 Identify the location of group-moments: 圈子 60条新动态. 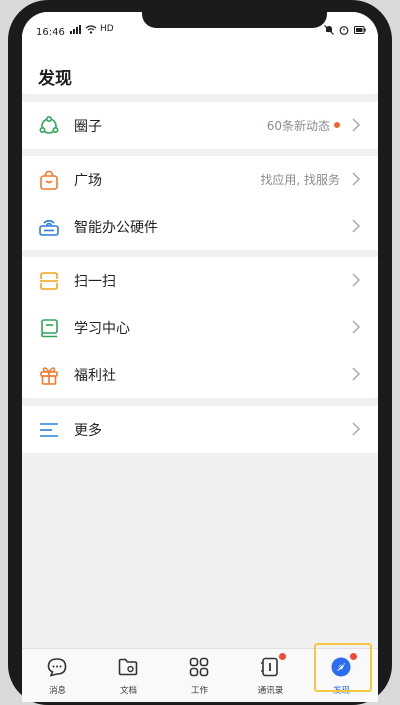
(200, 125).